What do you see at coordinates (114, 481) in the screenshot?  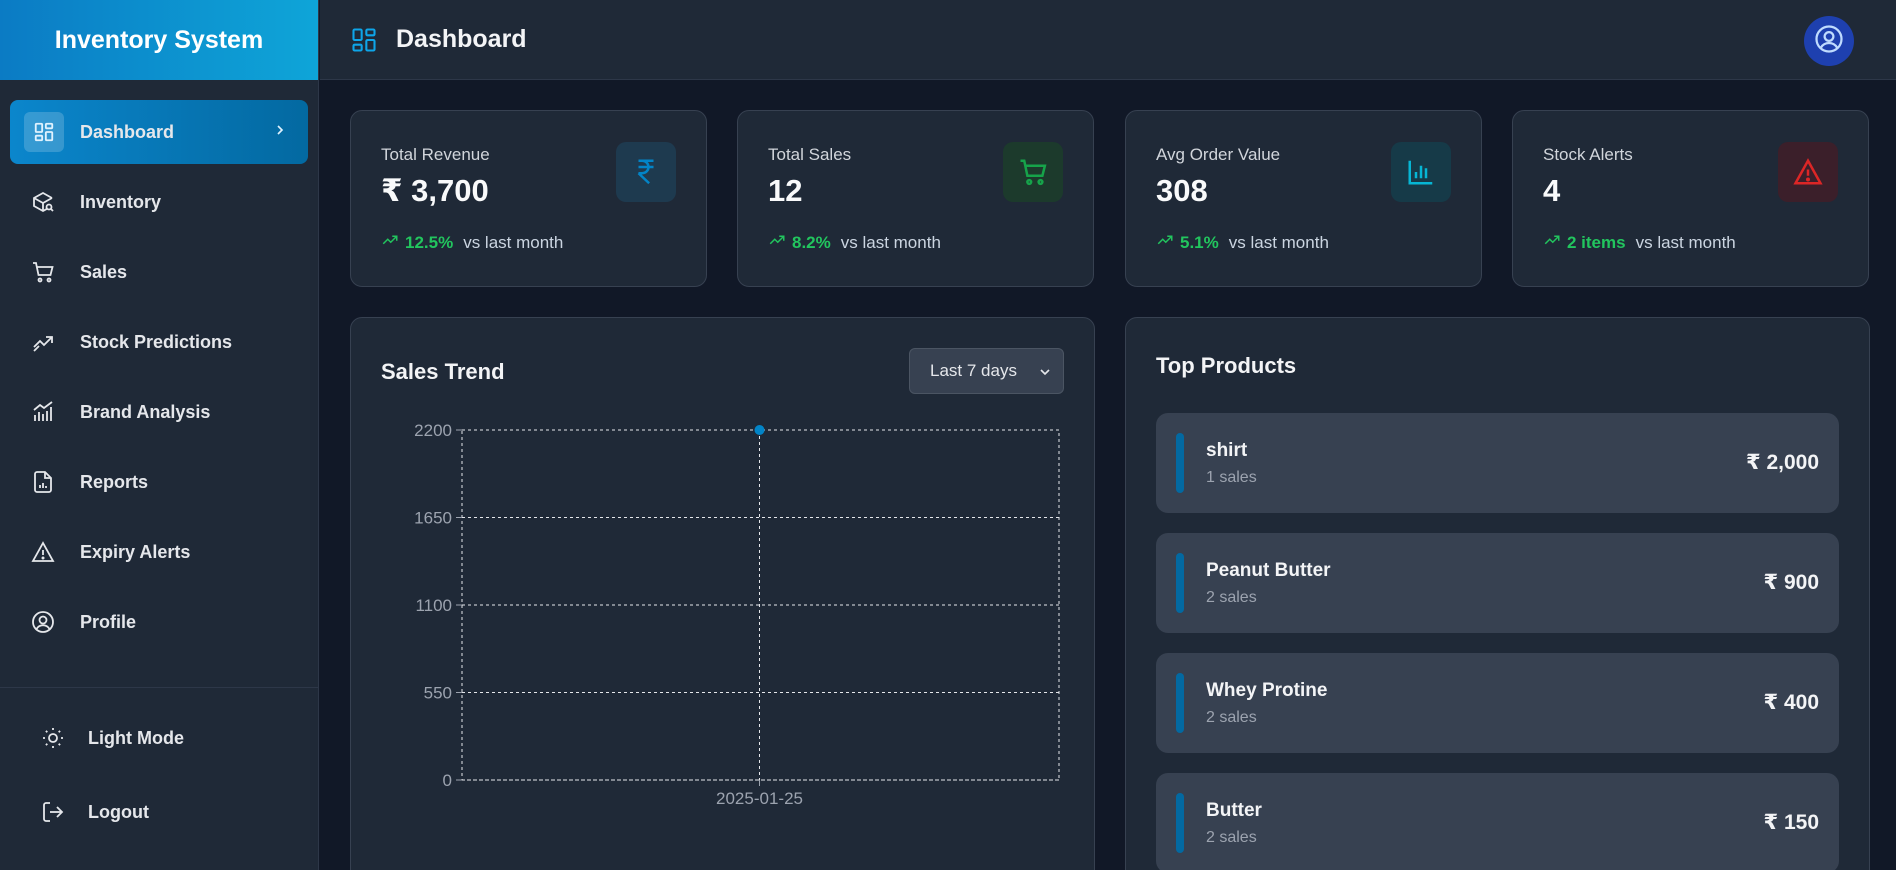 I see `sidebar-item-label: Reports` at bounding box center [114, 481].